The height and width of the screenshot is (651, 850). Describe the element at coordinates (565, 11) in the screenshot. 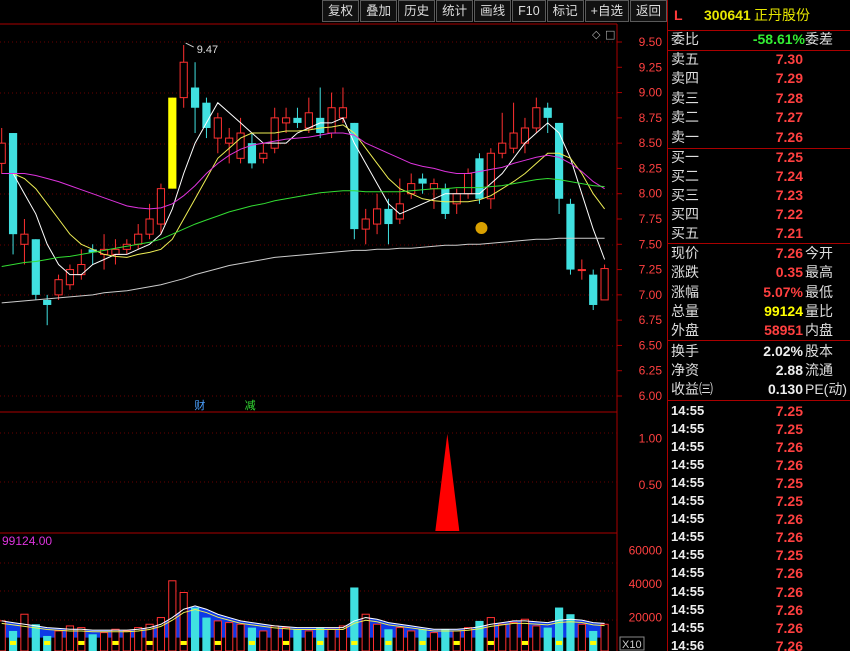

I see `toolbar-button-6: 标记` at that location.